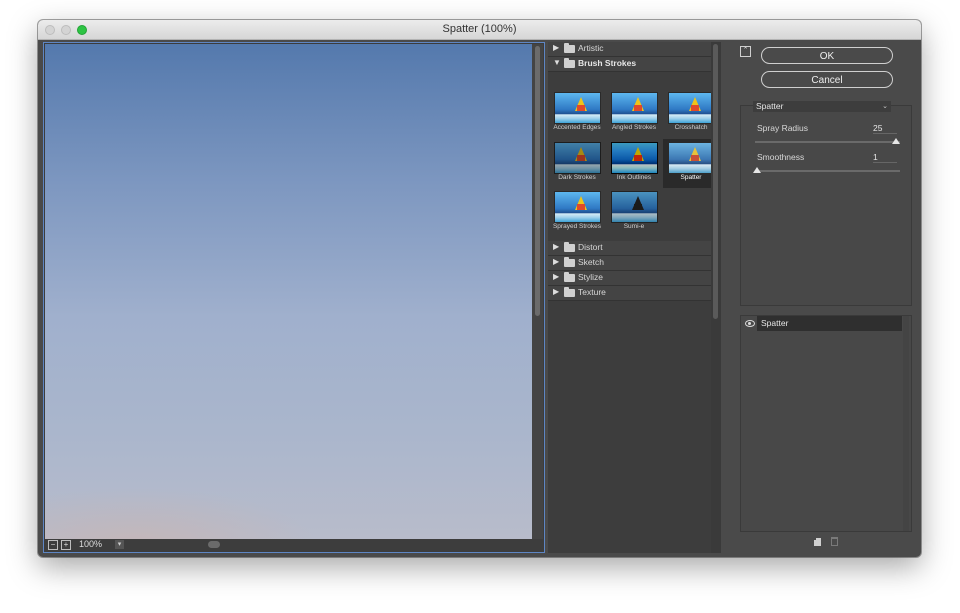 Image resolution: width=960 pixels, height=613 pixels. Describe the element at coordinates (91, 544) in the screenshot. I see `zoom-level: 100%` at that location.